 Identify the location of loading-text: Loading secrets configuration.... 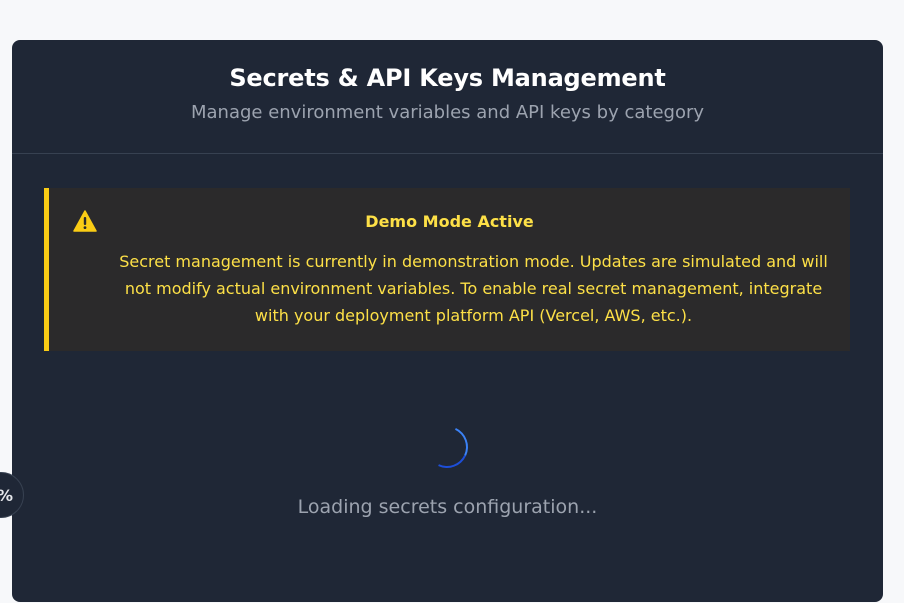
(447, 507).